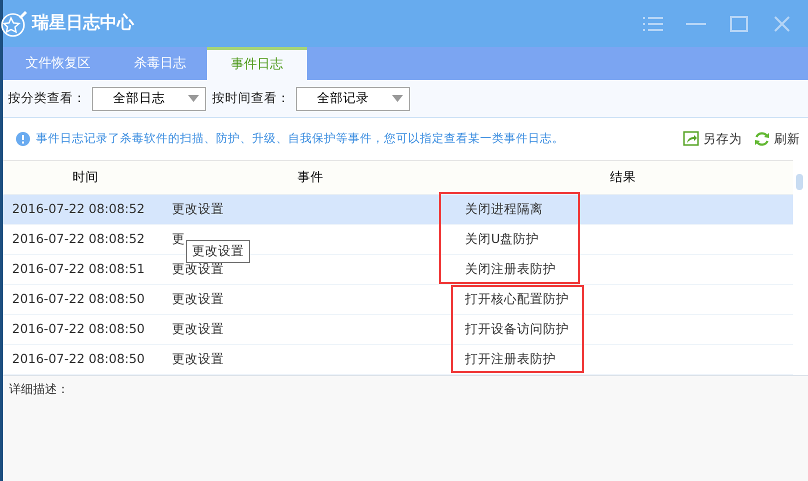  I want to click on window-title: 瑞星日志中心, so click(83, 23).